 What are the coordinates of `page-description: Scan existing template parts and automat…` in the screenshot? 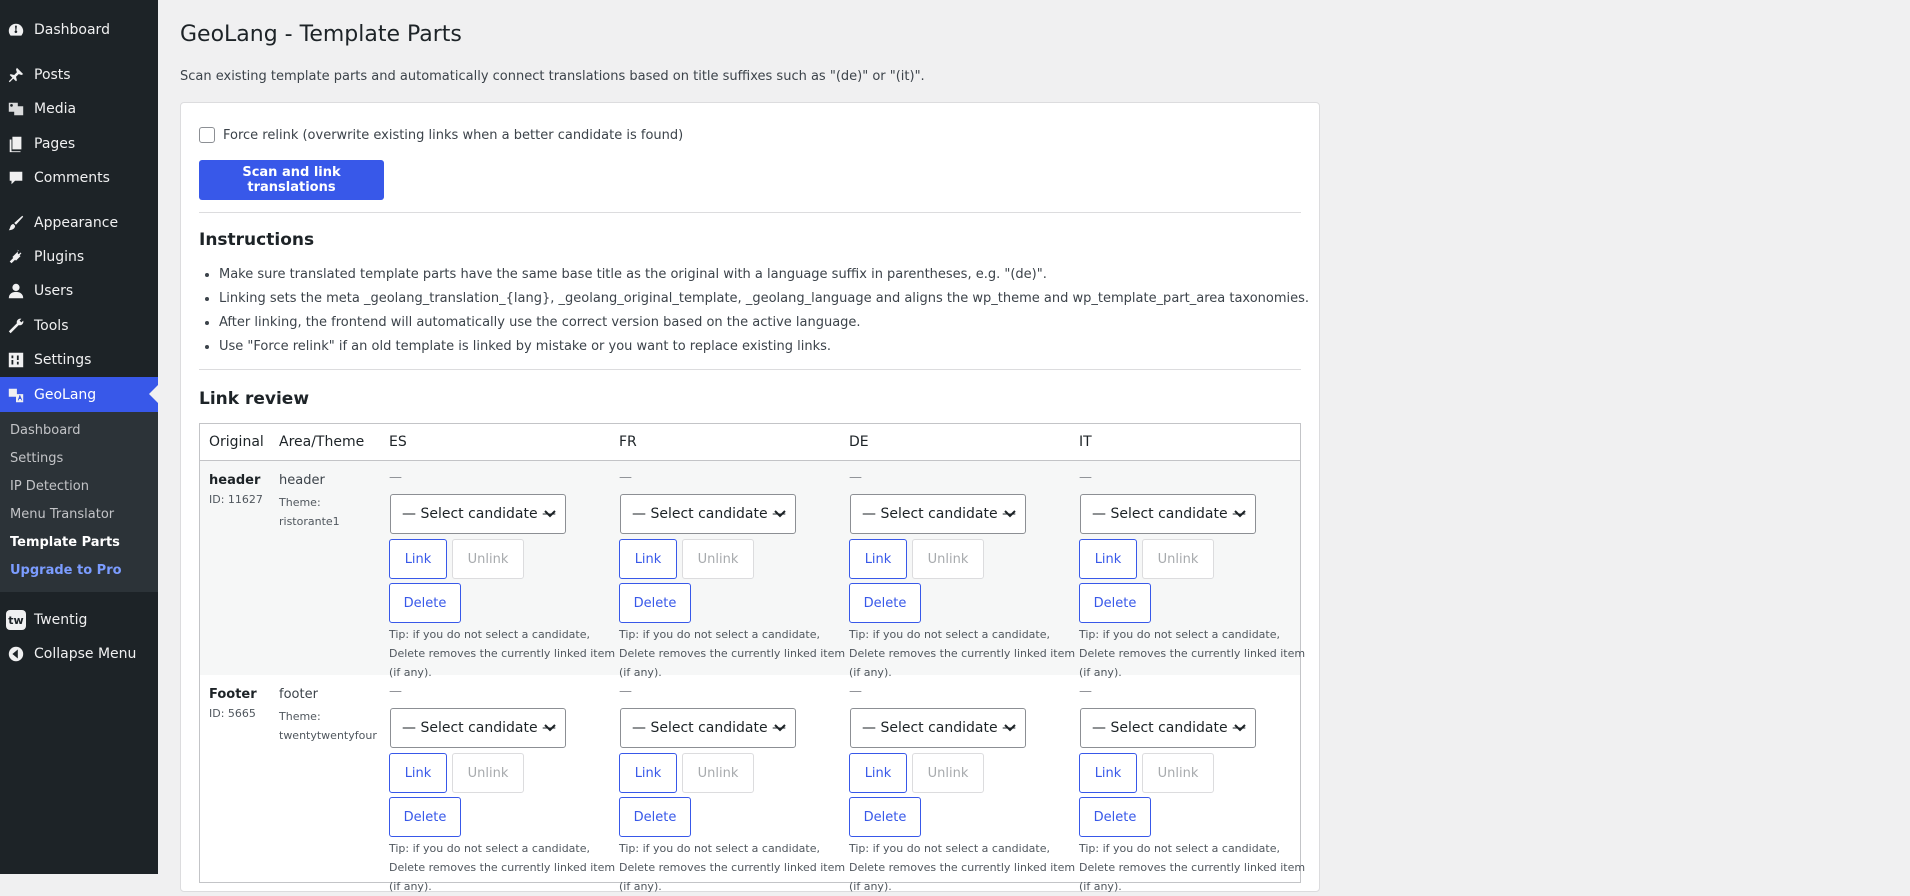 It's located at (552, 76).